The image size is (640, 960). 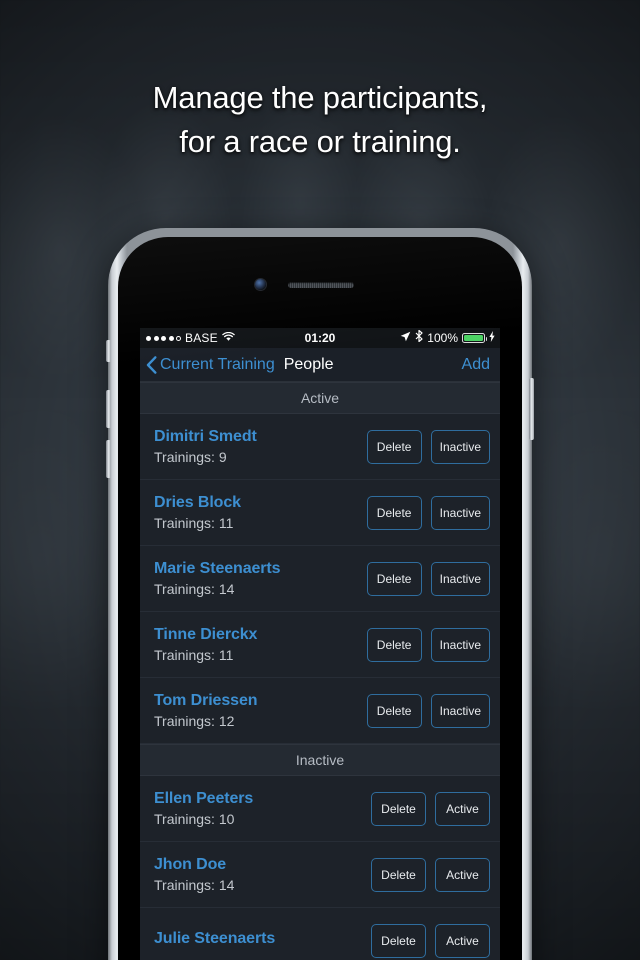 I want to click on table-row: Julie Steenaerts Delete Active, so click(x=320, y=934).